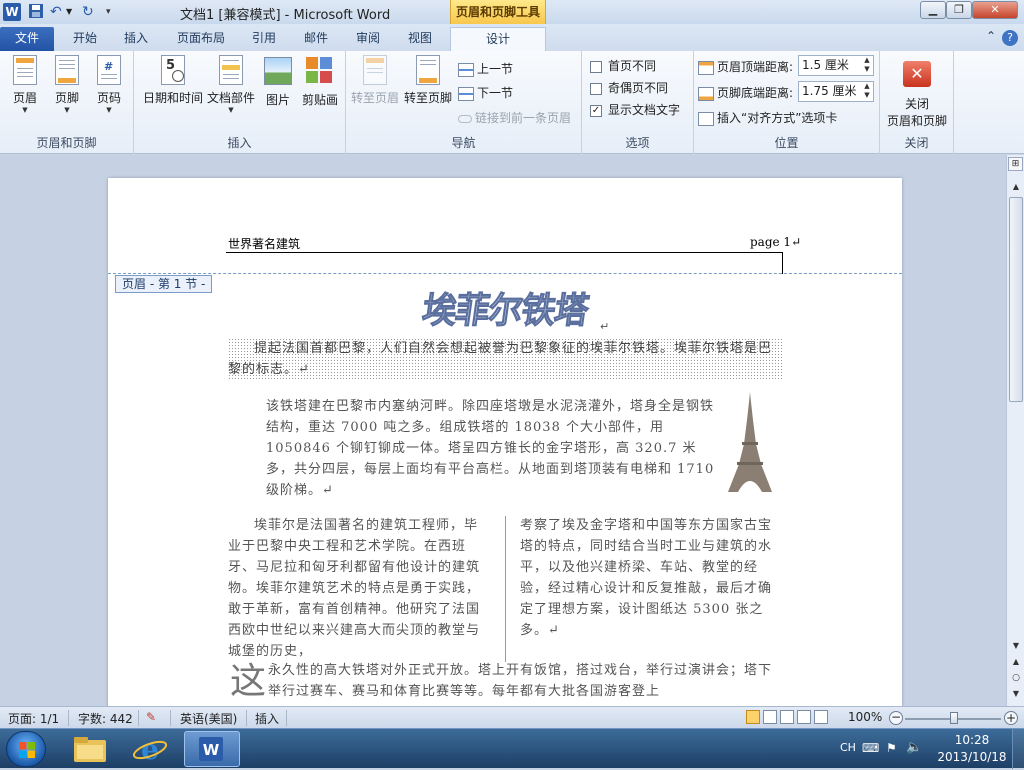 The width and height of the screenshot is (1024, 770). I want to click on minimize-button: ▁, so click(933, 10).